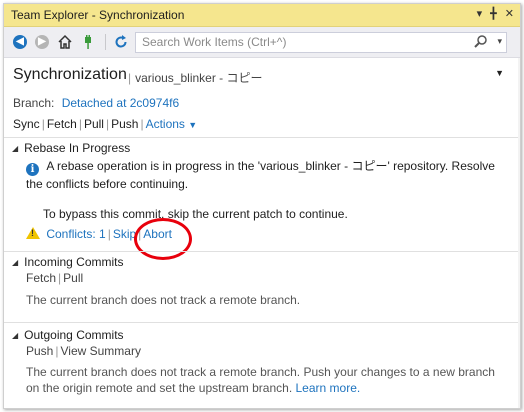 This screenshot has width=524, height=412. I want to click on page-title: Synchronization, so click(70, 74).